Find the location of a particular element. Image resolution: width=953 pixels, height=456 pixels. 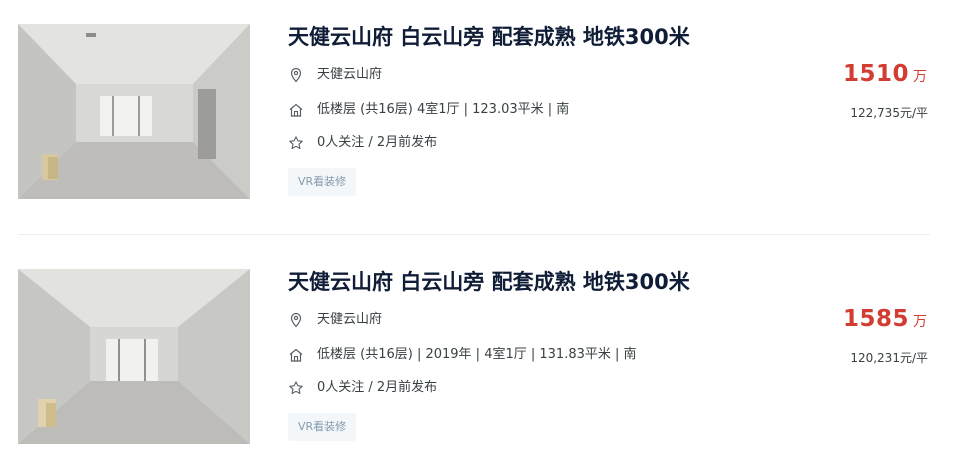

unit-price: 122,735元/平 is located at coordinates (889, 113).